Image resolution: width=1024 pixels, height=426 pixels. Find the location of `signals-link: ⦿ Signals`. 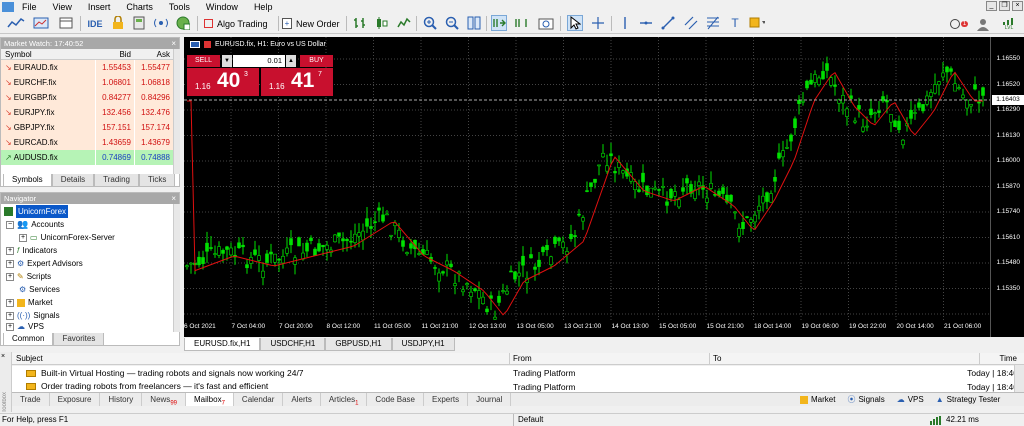

signals-link: ⦿ Signals is located at coordinates (865, 399).